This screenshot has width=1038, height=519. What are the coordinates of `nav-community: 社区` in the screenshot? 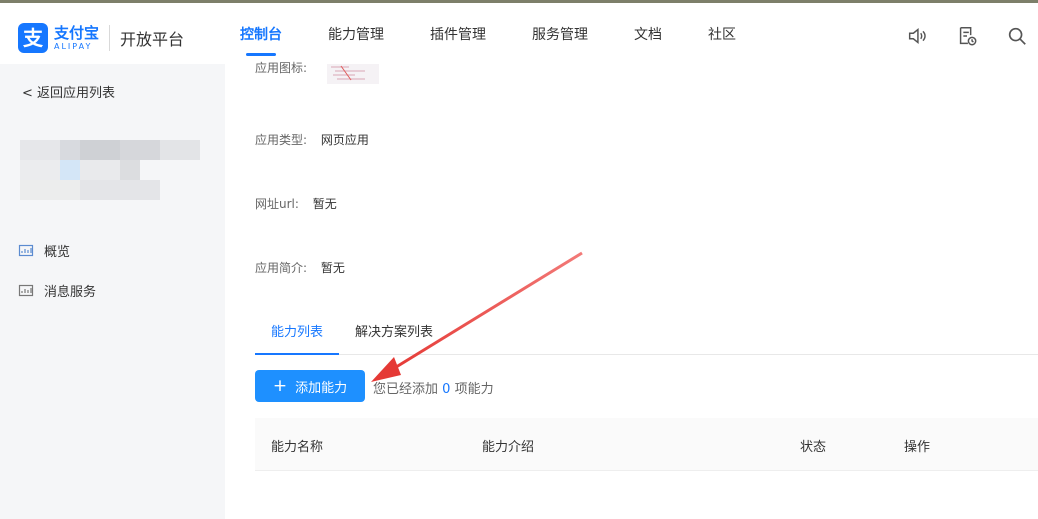 It's located at (722, 33).